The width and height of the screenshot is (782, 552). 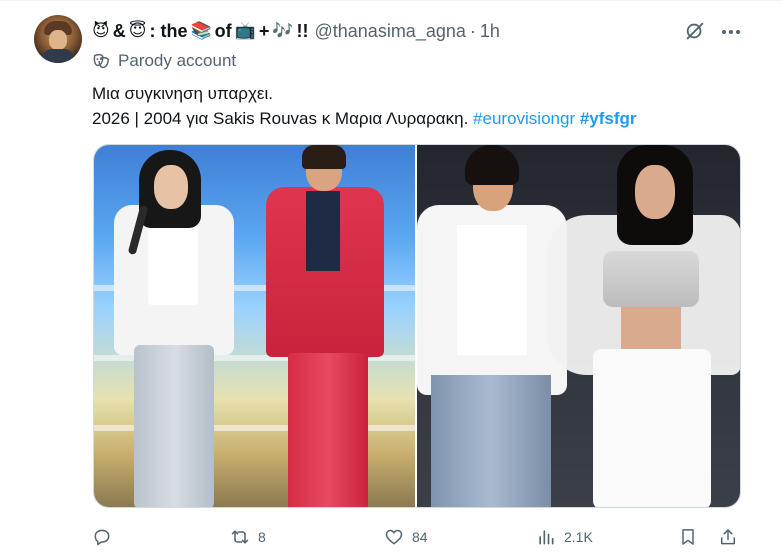 I want to click on action-bar: 8 84 2.1K, so click(x=417, y=537).